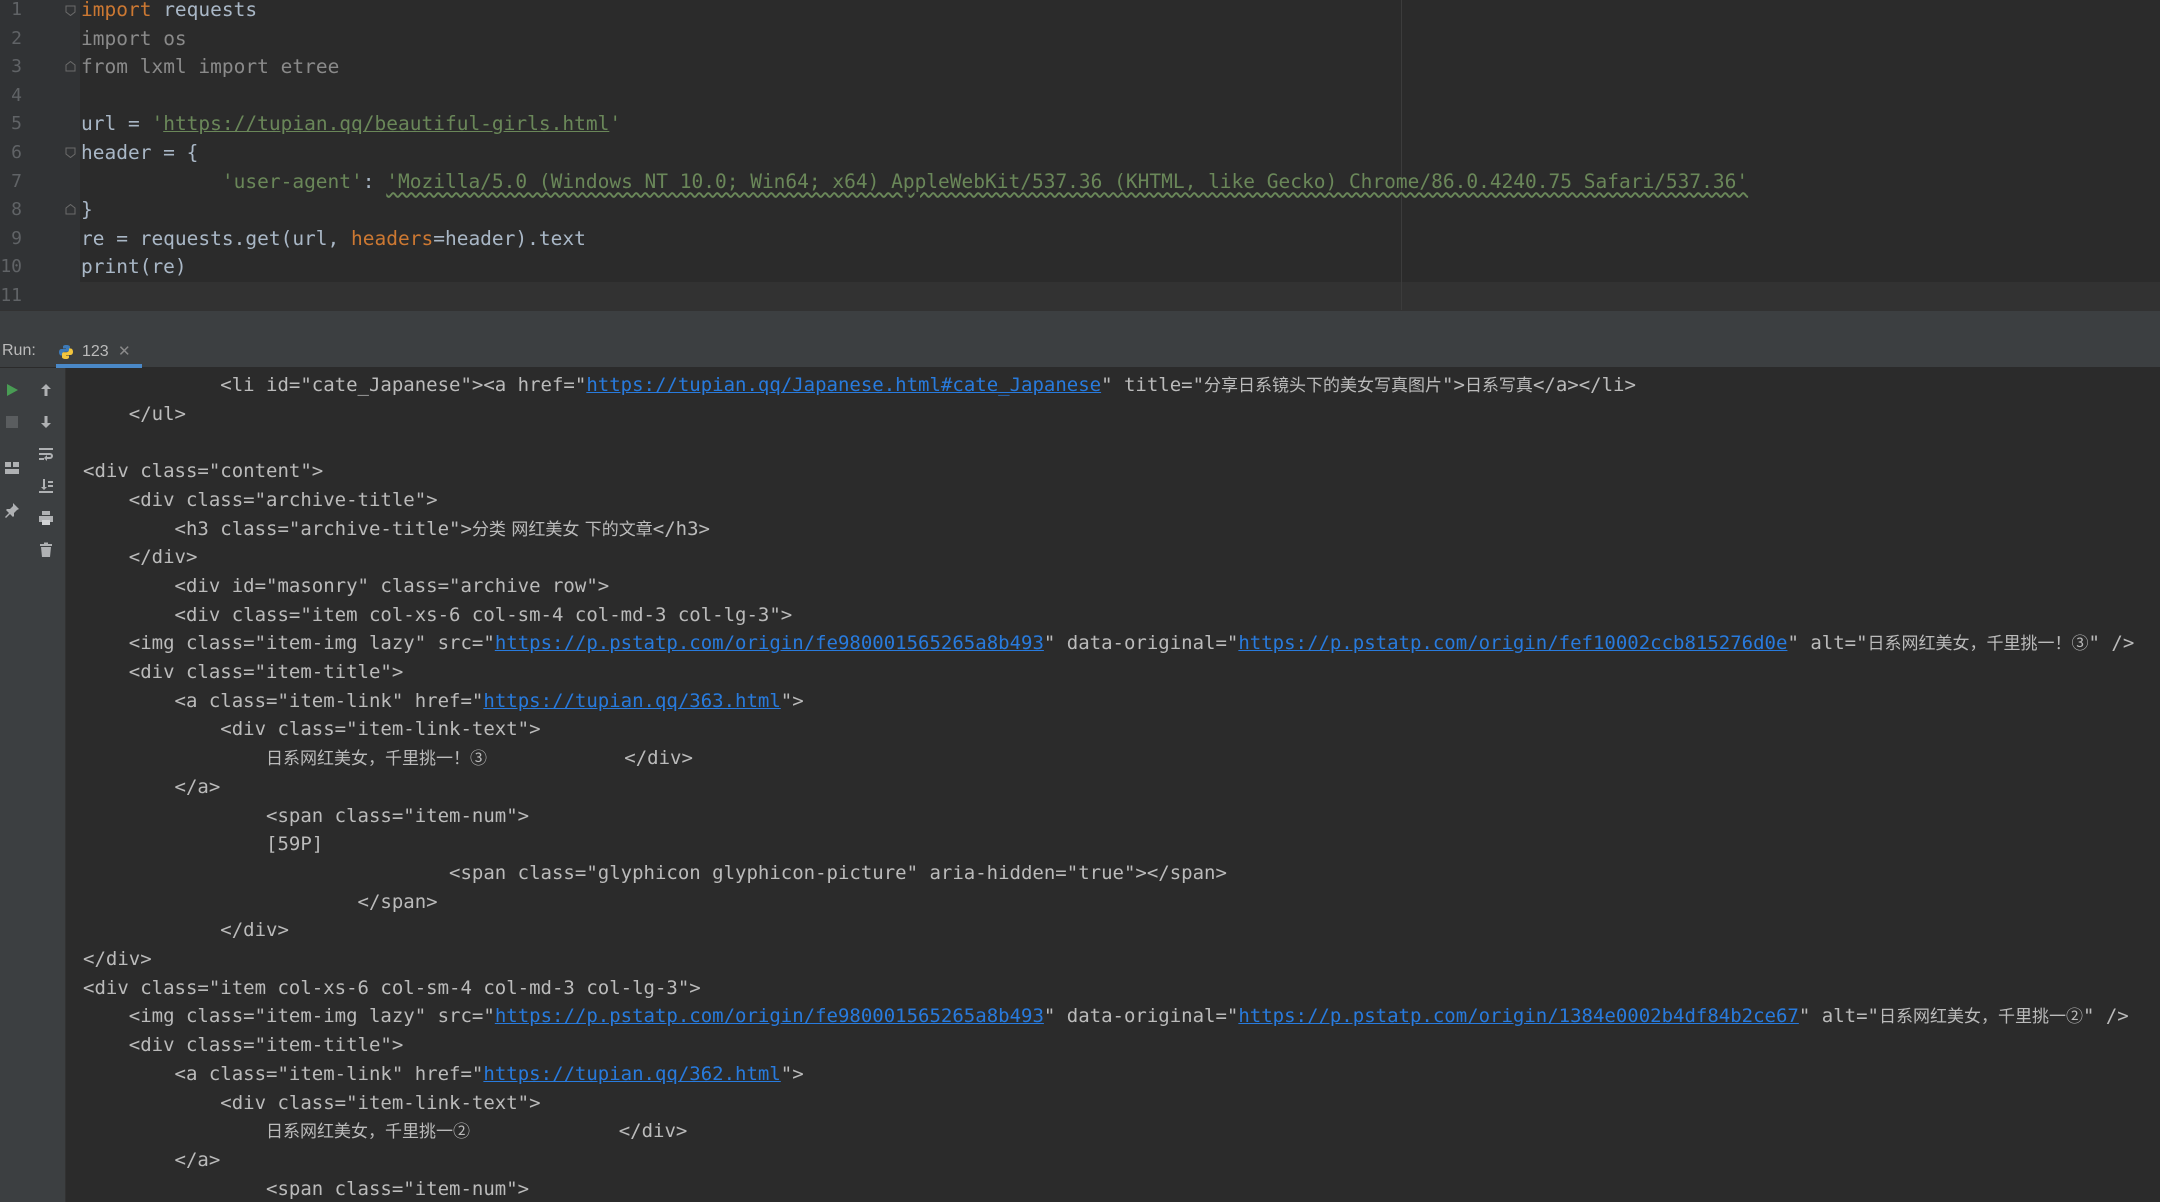 This screenshot has height=1202, width=2160. Describe the element at coordinates (203, 844) in the screenshot. I see `console-line: [59P]` at that location.